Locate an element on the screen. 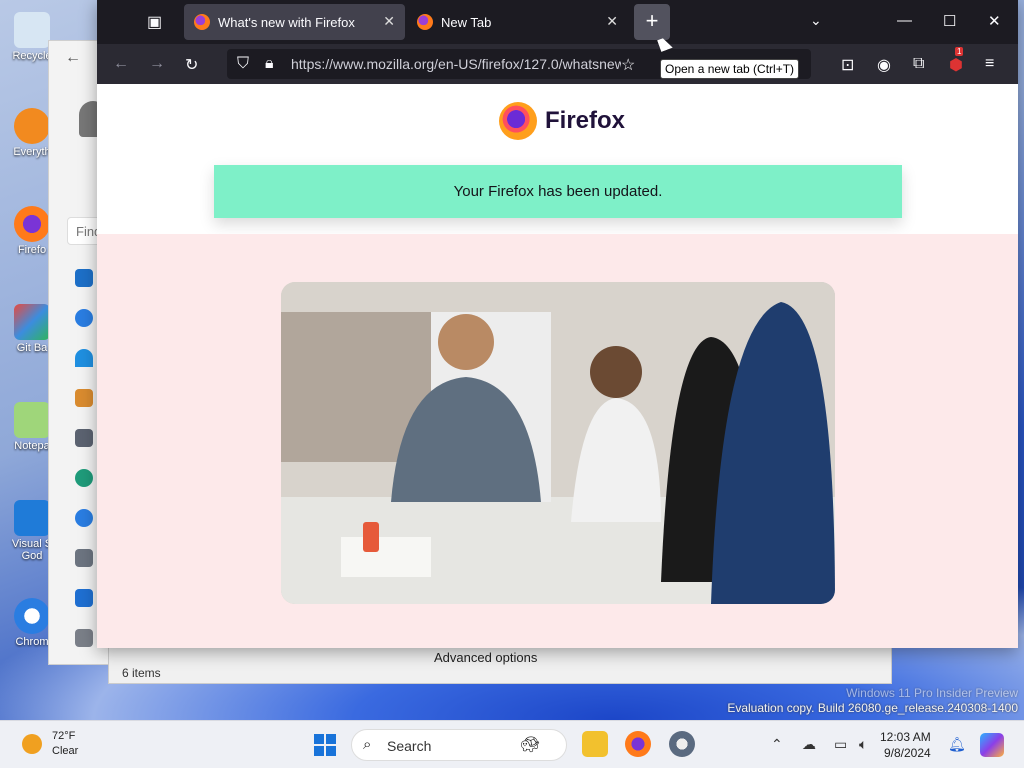  tracking-protection-shield-icon: ⛉ is located at coordinates (243, 64).